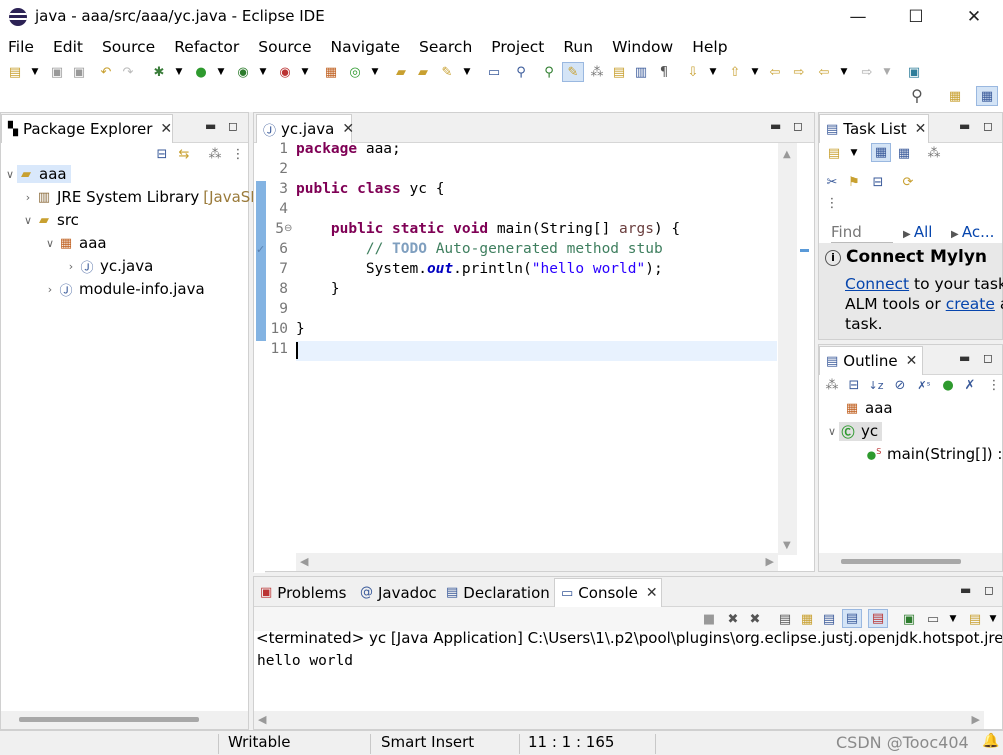 This screenshot has width=1003, height=755. What do you see at coordinates (619, 72) in the screenshot?
I see `word-wrap-icon: ▤` at bounding box center [619, 72].